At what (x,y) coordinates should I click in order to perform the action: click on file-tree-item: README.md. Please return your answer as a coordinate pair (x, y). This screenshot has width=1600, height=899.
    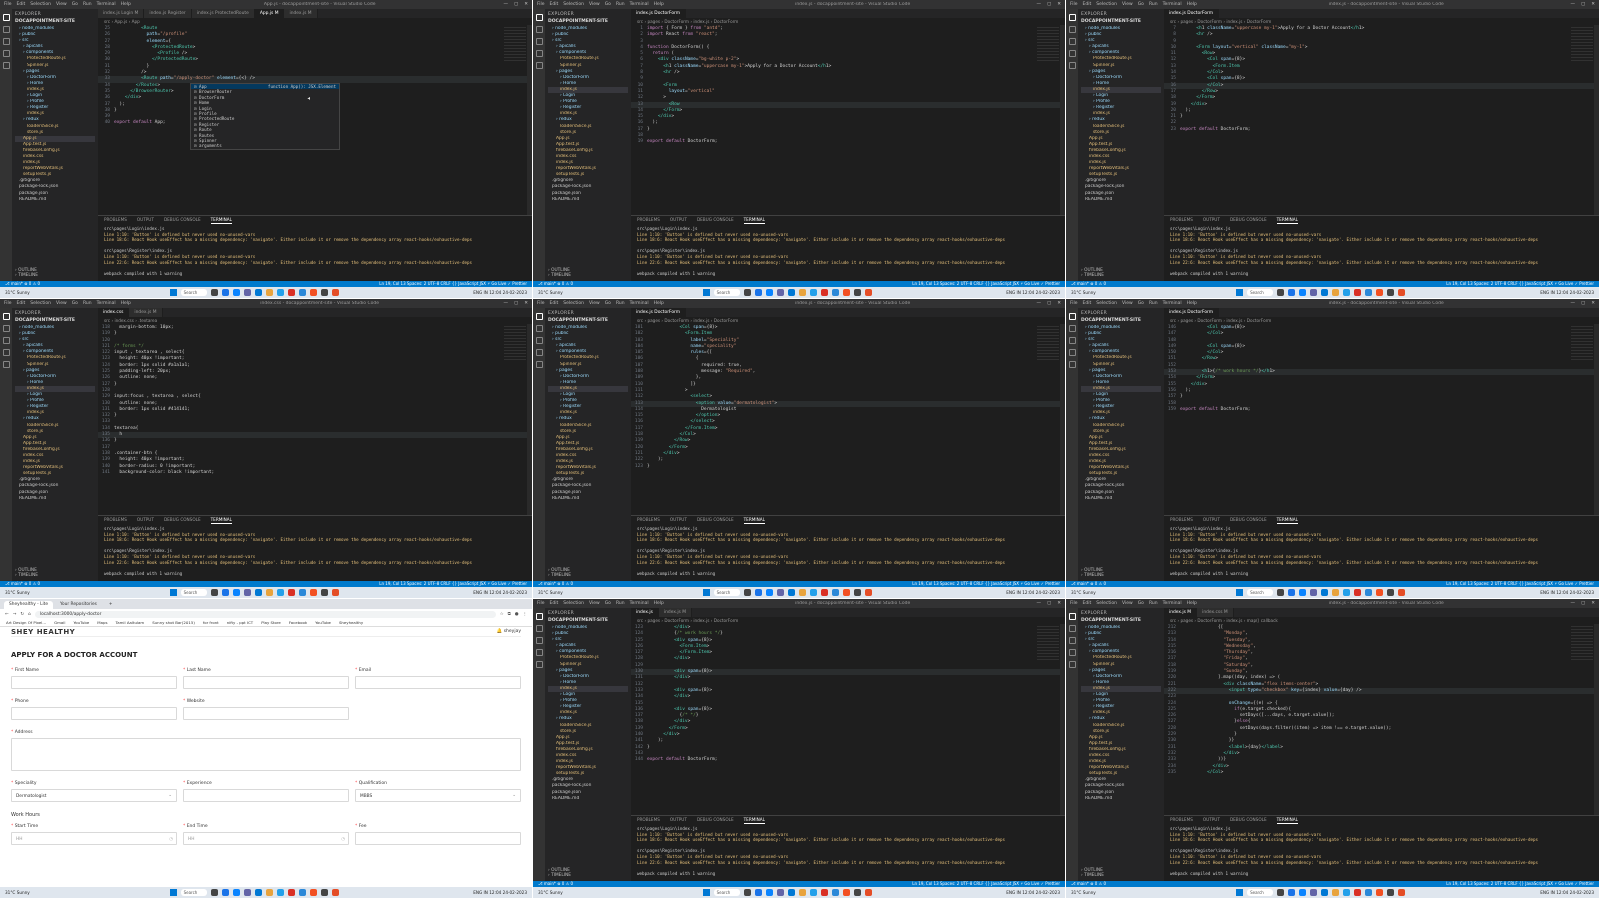
    Looking at the image, I should click on (1121, 799).